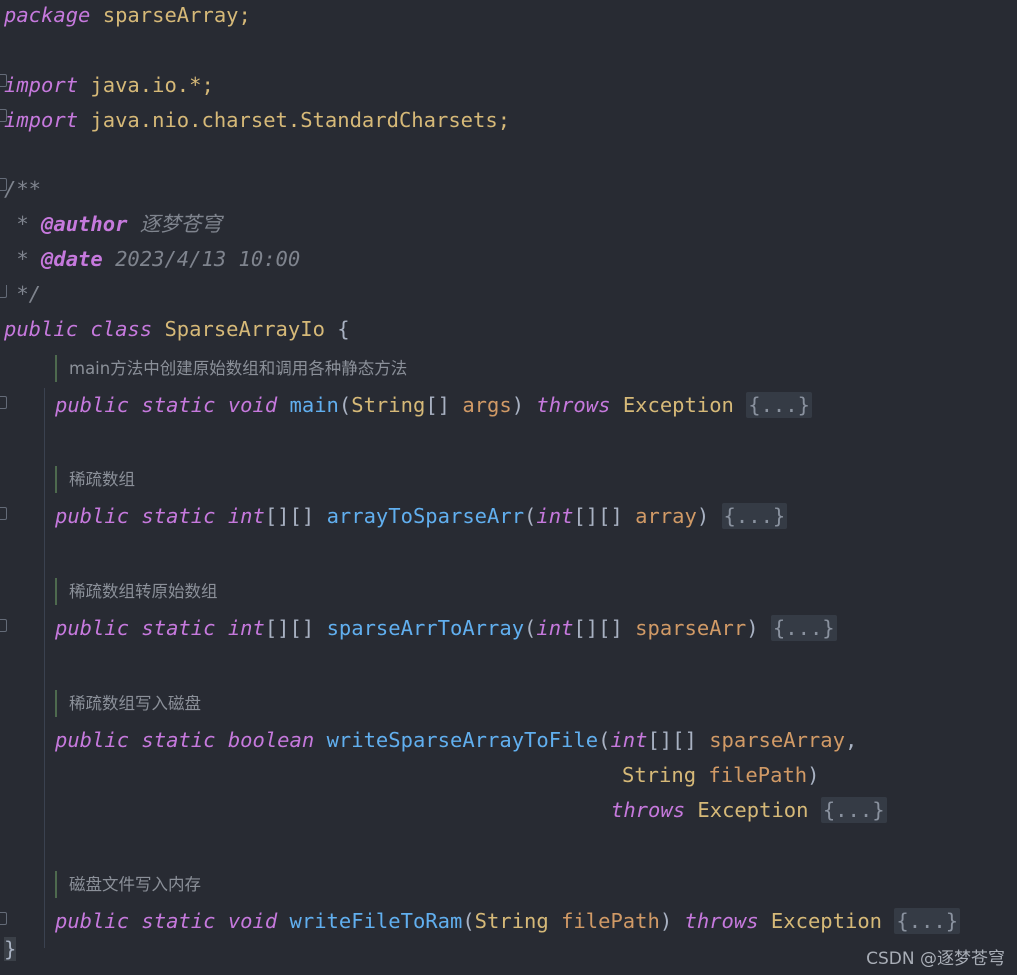 The height and width of the screenshot is (975, 1017). I want to click on javadoc-date-value: 2023/4/13 10:00, so click(201, 259).